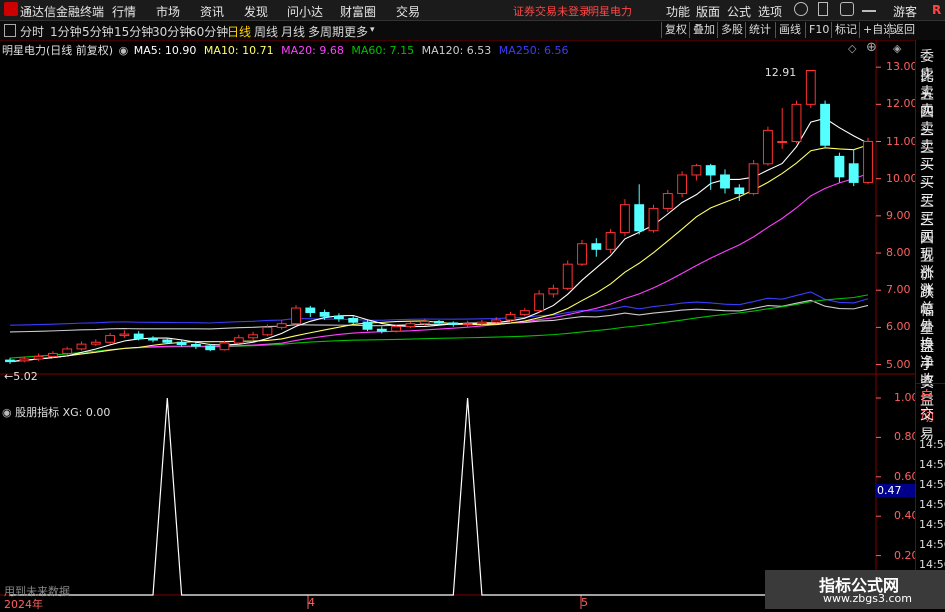 This screenshot has width=945, height=612. Describe the element at coordinates (124, 11) in the screenshot. I see `menu-quotes: 行情` at that location.